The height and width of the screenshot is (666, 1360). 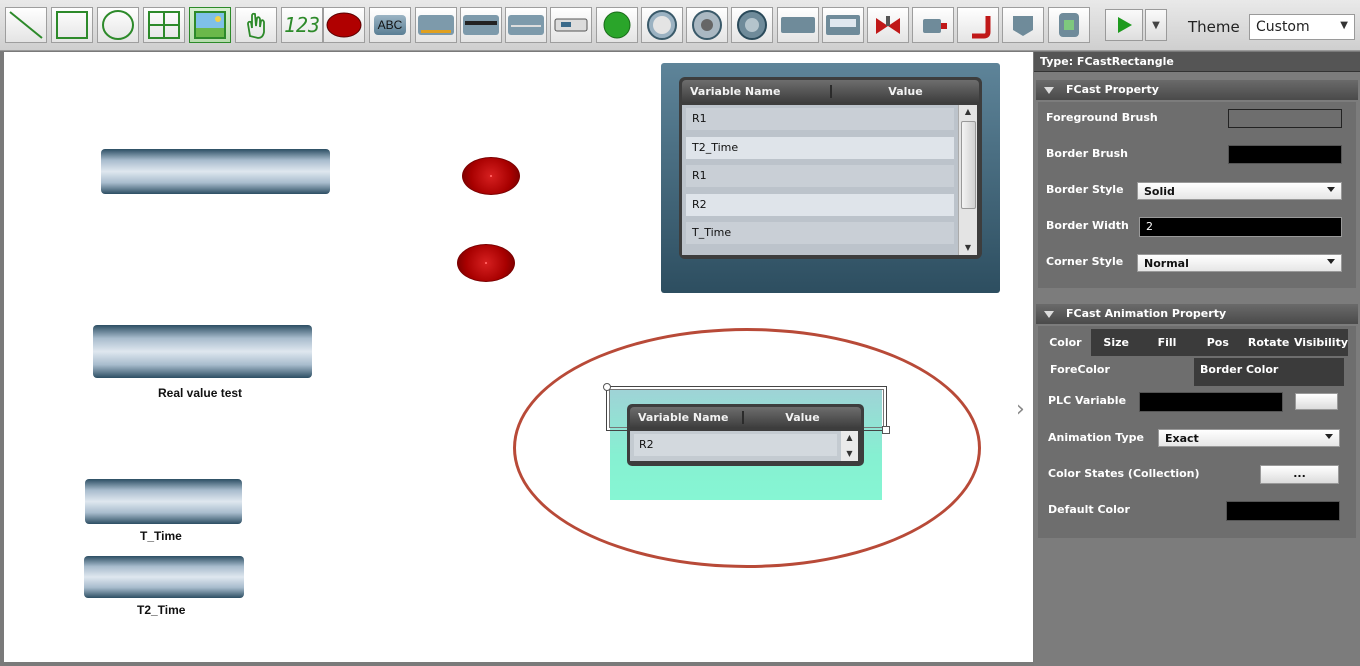 I want to click on fcast-animation-title: FCast Animation Property, so click(x=1146, y=313).